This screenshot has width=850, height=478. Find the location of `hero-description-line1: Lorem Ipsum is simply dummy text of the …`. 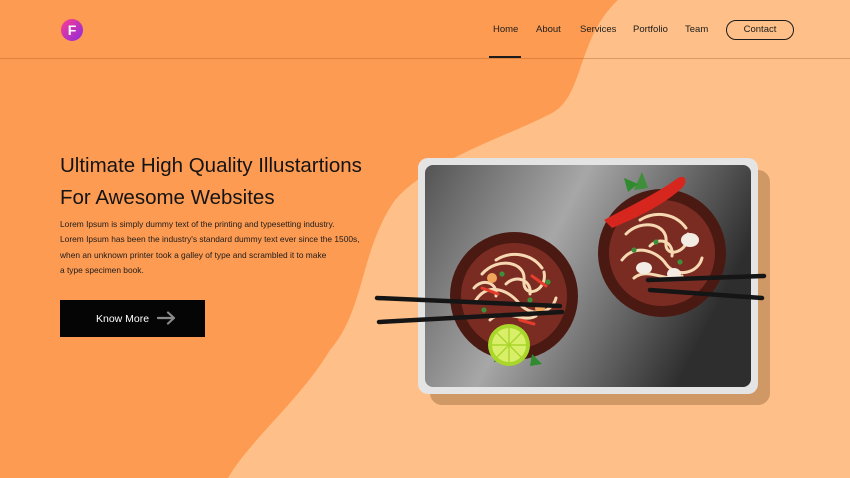

hero-description-line1: Lorem Ipsum is simply dummy text of the … is located at coordinates (197, 224).